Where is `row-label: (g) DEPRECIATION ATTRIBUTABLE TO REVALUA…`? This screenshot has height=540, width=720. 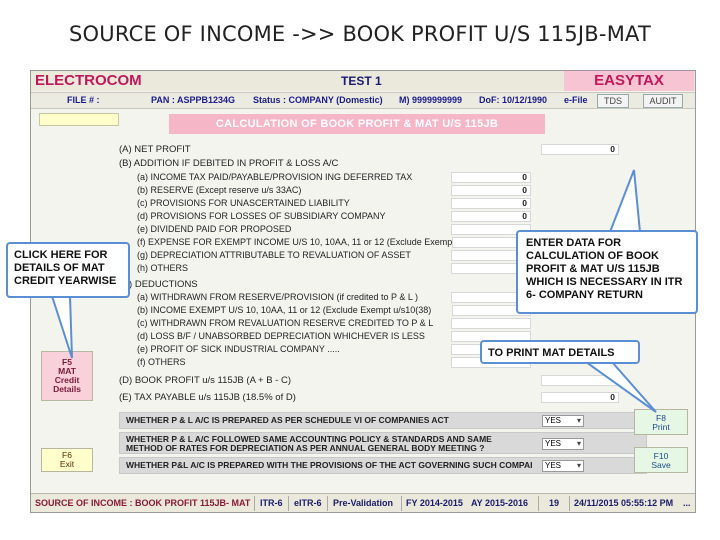 row-label: (g) DEPRECIATION ATTRIBUTABLE TO REVALUA… is located at coordinates (274, 255).